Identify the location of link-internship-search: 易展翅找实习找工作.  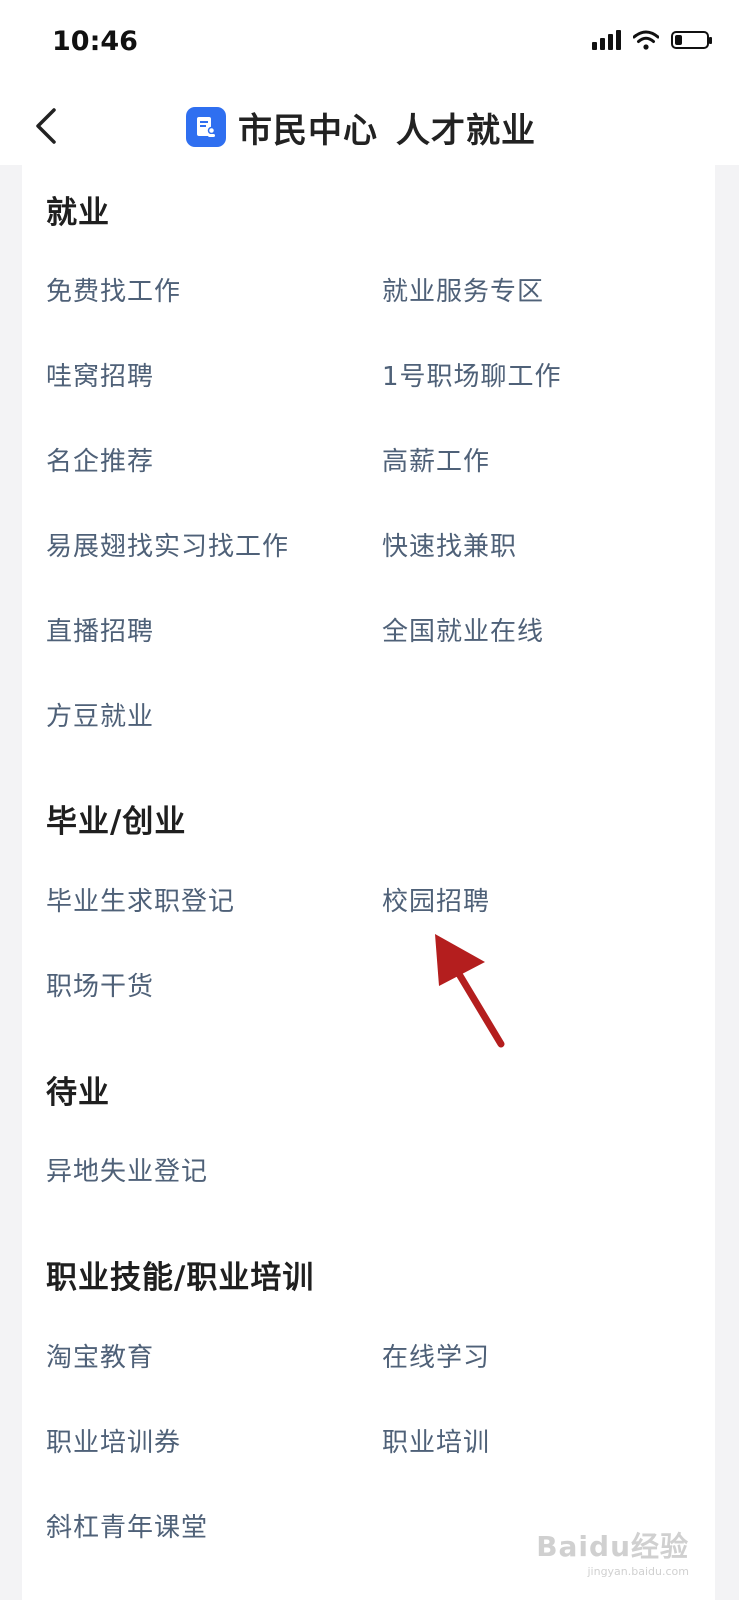
(167, 544).